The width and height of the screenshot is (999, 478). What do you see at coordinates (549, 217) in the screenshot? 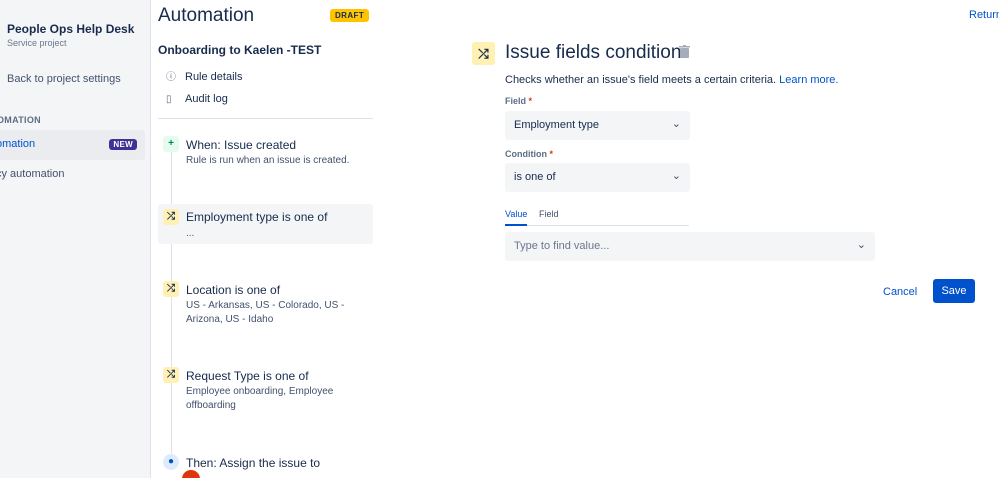
I see `tab-field: Field` at bounding box center [549, 217].